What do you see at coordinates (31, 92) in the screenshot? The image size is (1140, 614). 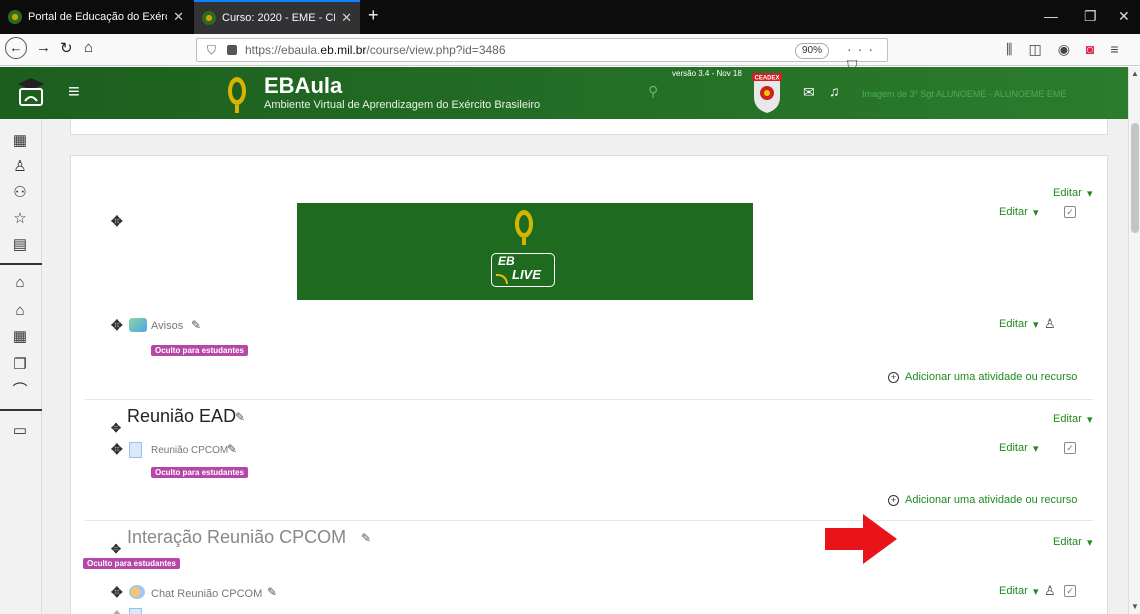 I see `graduation-cap-logo-icon` at bounding box center [31, 92].